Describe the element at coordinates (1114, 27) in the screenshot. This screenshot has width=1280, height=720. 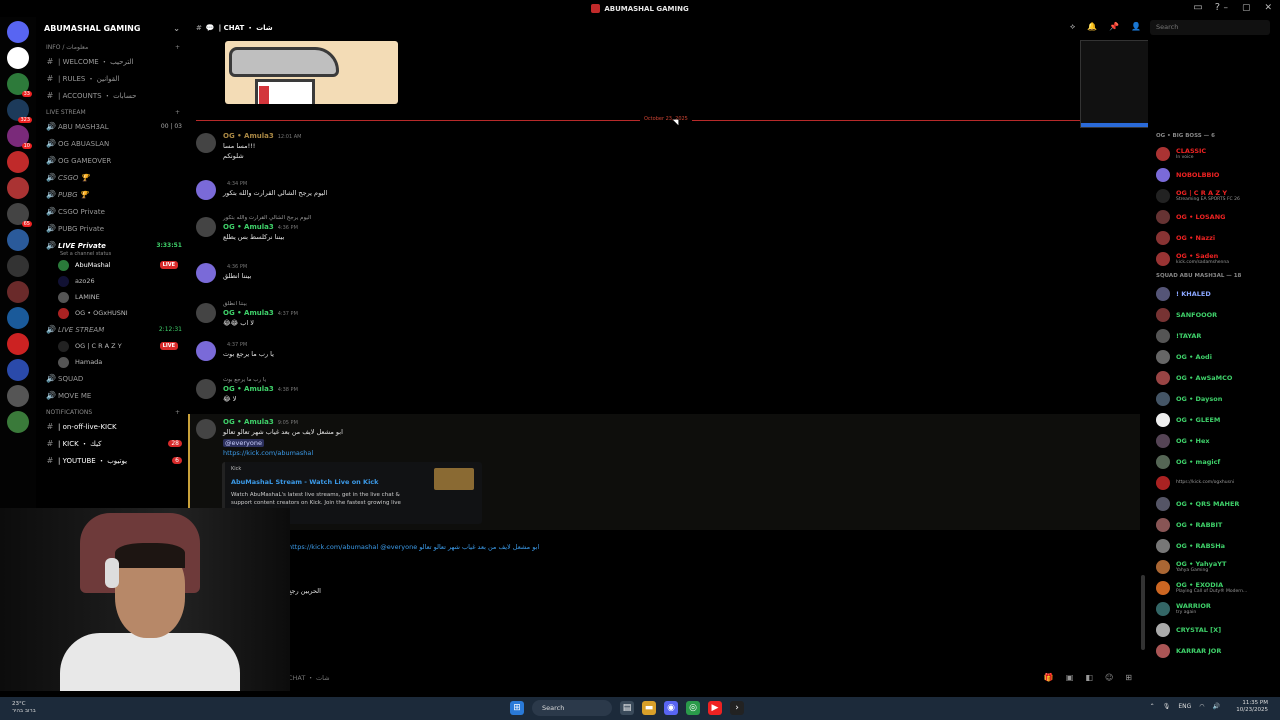
I see `pin-icon: 📌` at that location.